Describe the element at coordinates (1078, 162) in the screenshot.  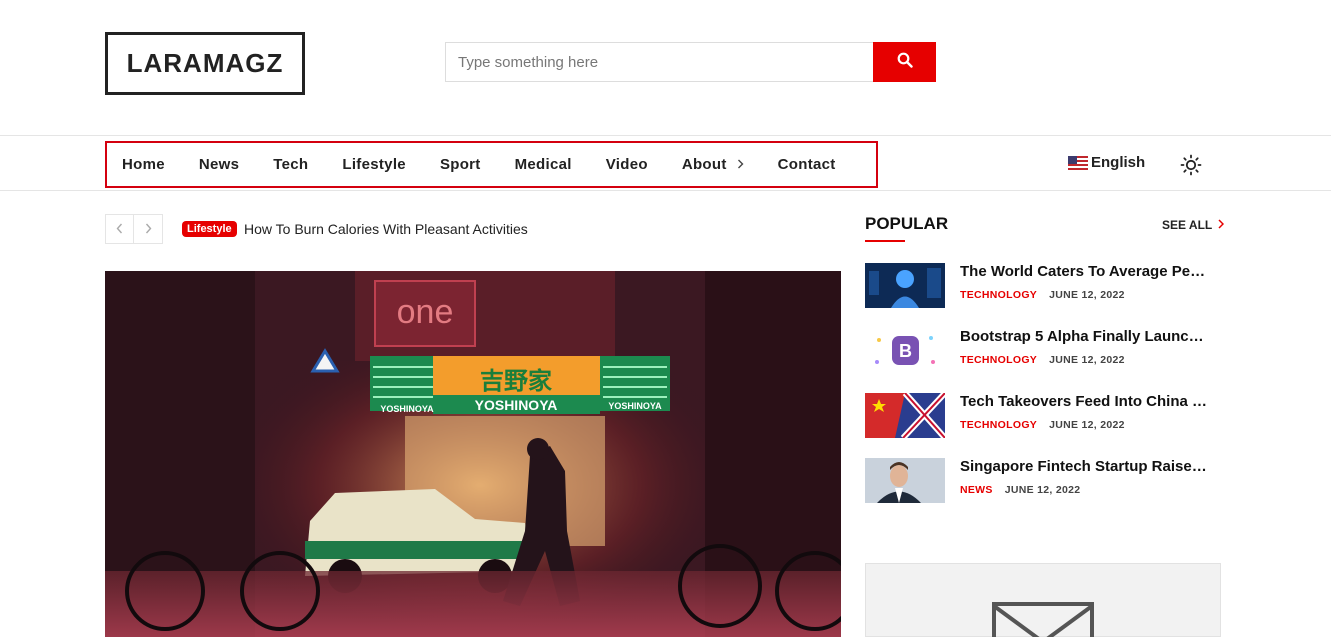
I see `us-flag-icon` at that location.